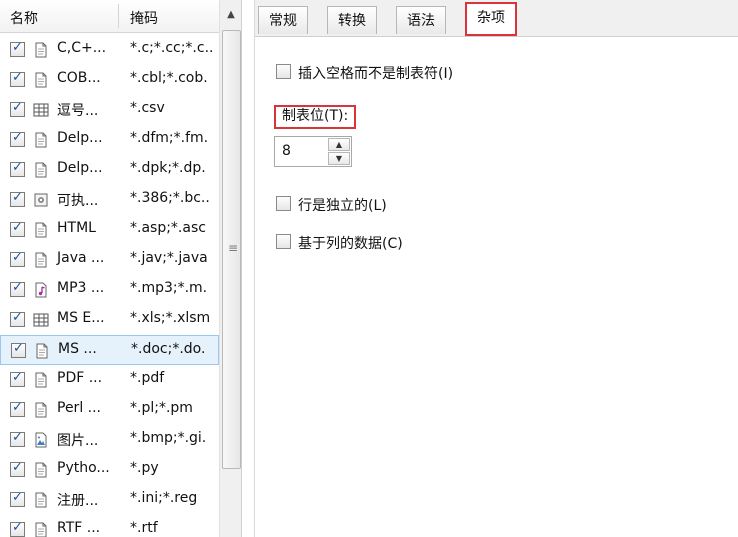 The width and height of the screenshot is (738, 537). I want to click on file-type-row: Java ... *.jav;*.java, so click(109, 260).